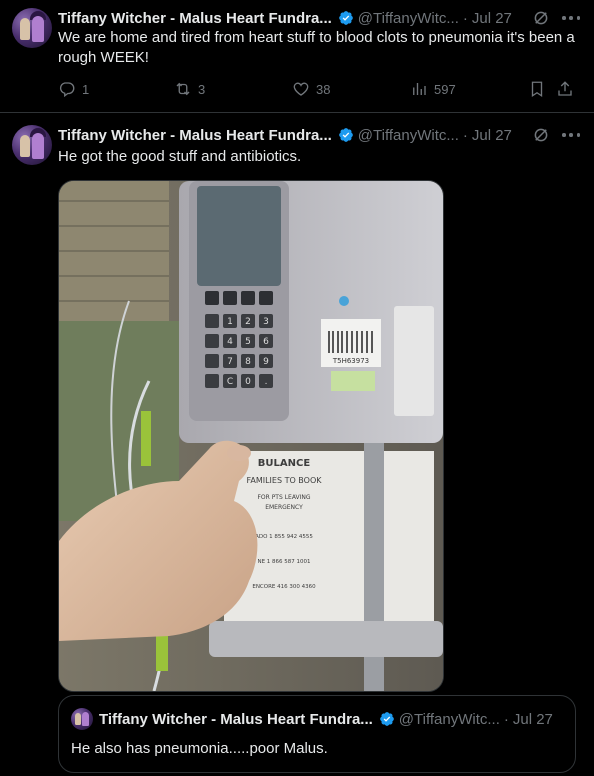 This screenshot has height=776, width=594. I want to click on share-icon, so click(565, 88).